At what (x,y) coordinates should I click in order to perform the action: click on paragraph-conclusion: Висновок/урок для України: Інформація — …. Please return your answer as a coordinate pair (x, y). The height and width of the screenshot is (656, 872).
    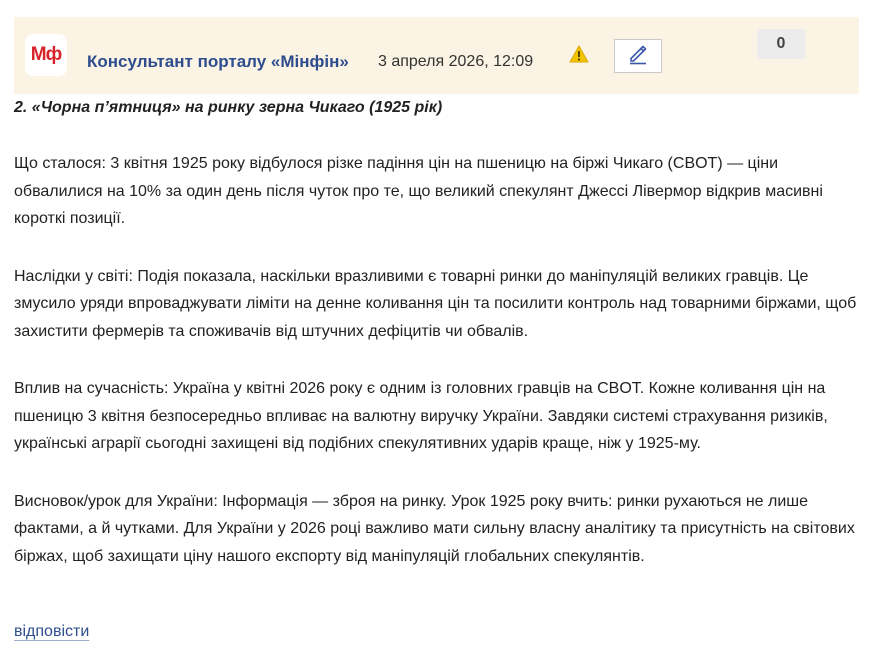
    Looking at the image, I should click on (434, 528).